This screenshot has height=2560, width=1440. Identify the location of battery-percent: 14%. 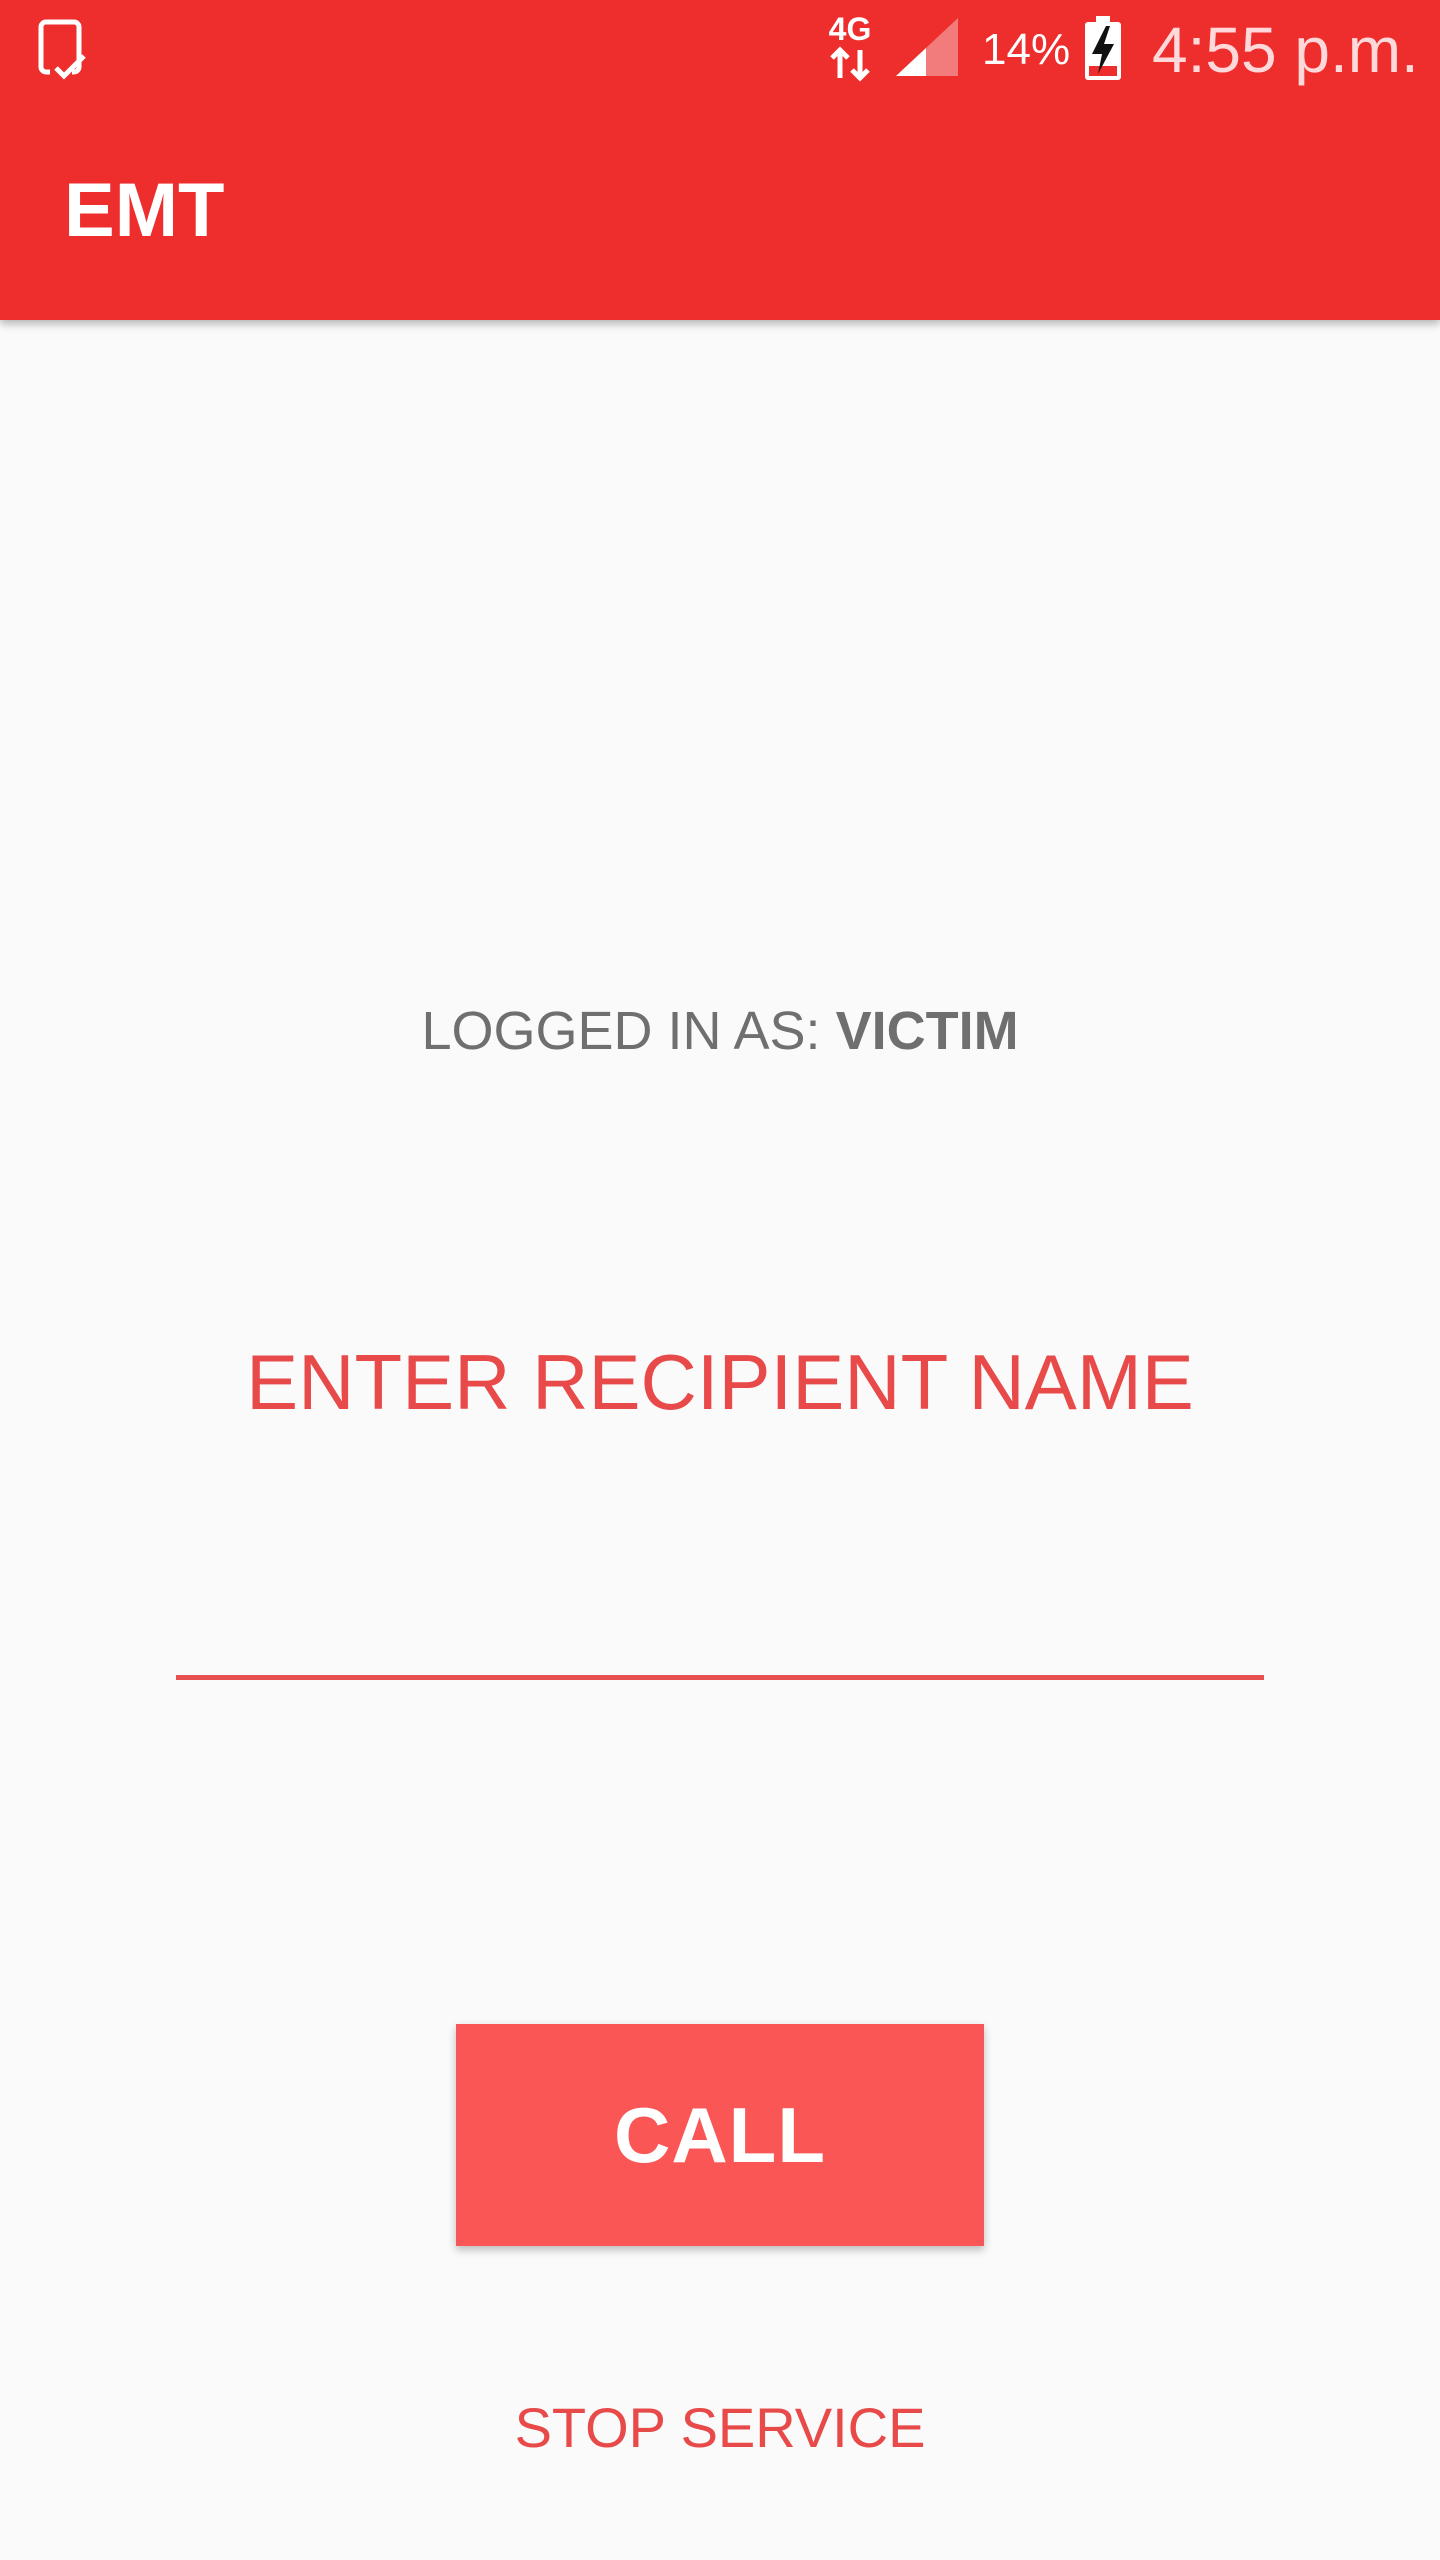
(1026, 49).